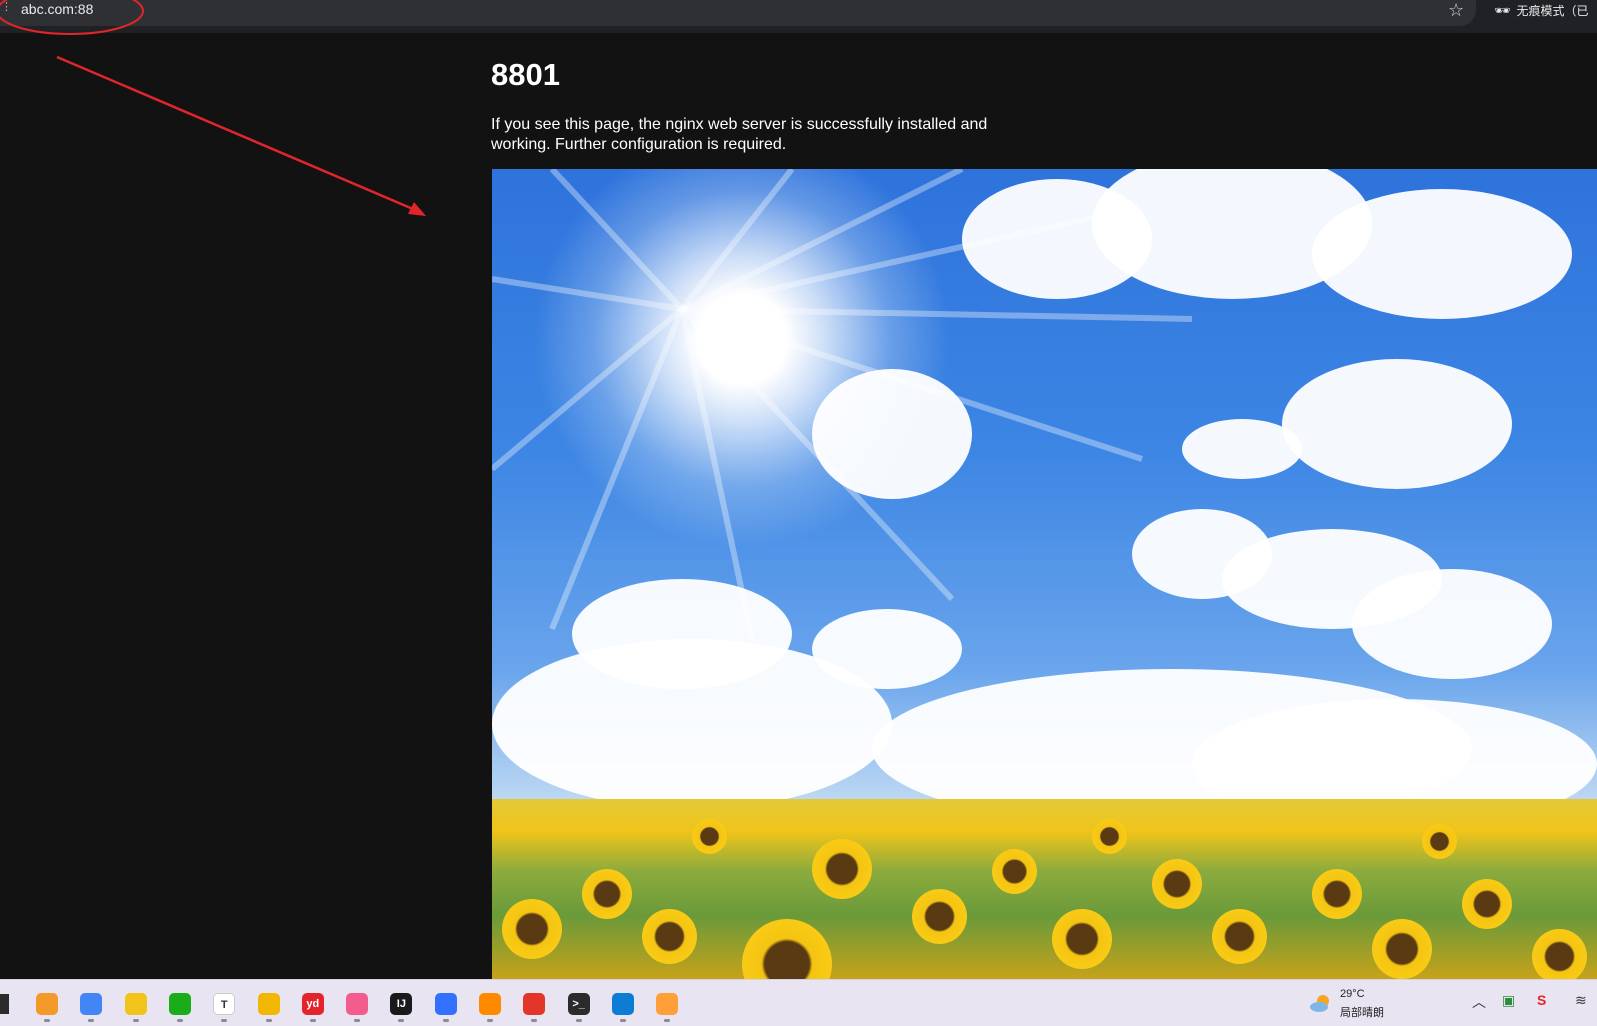  Describe the element at coordinates (91, 1004) in the screenshot. I see `chrome-icon` at that location.